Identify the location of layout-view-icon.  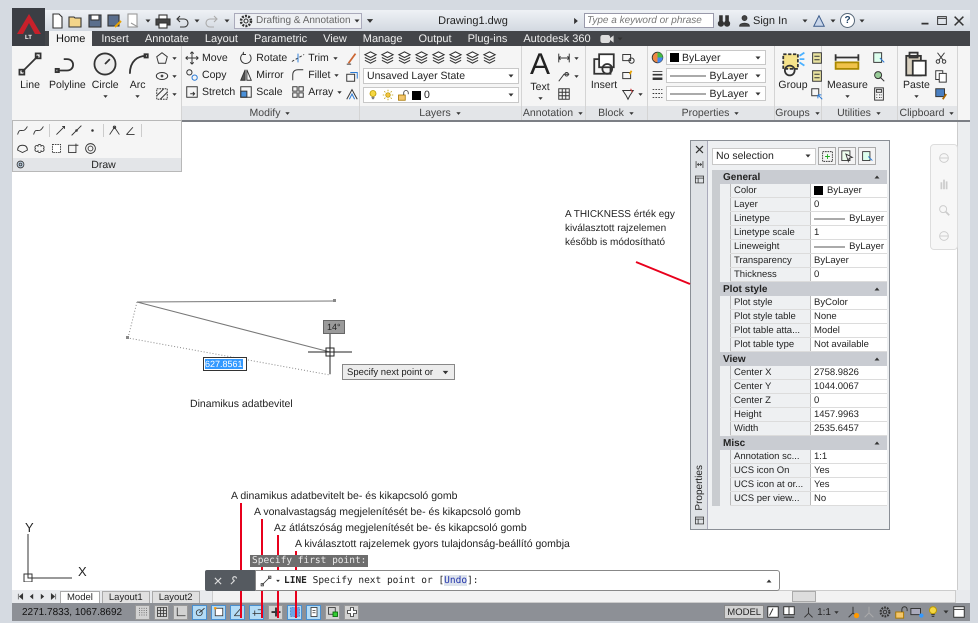
(789, 612).